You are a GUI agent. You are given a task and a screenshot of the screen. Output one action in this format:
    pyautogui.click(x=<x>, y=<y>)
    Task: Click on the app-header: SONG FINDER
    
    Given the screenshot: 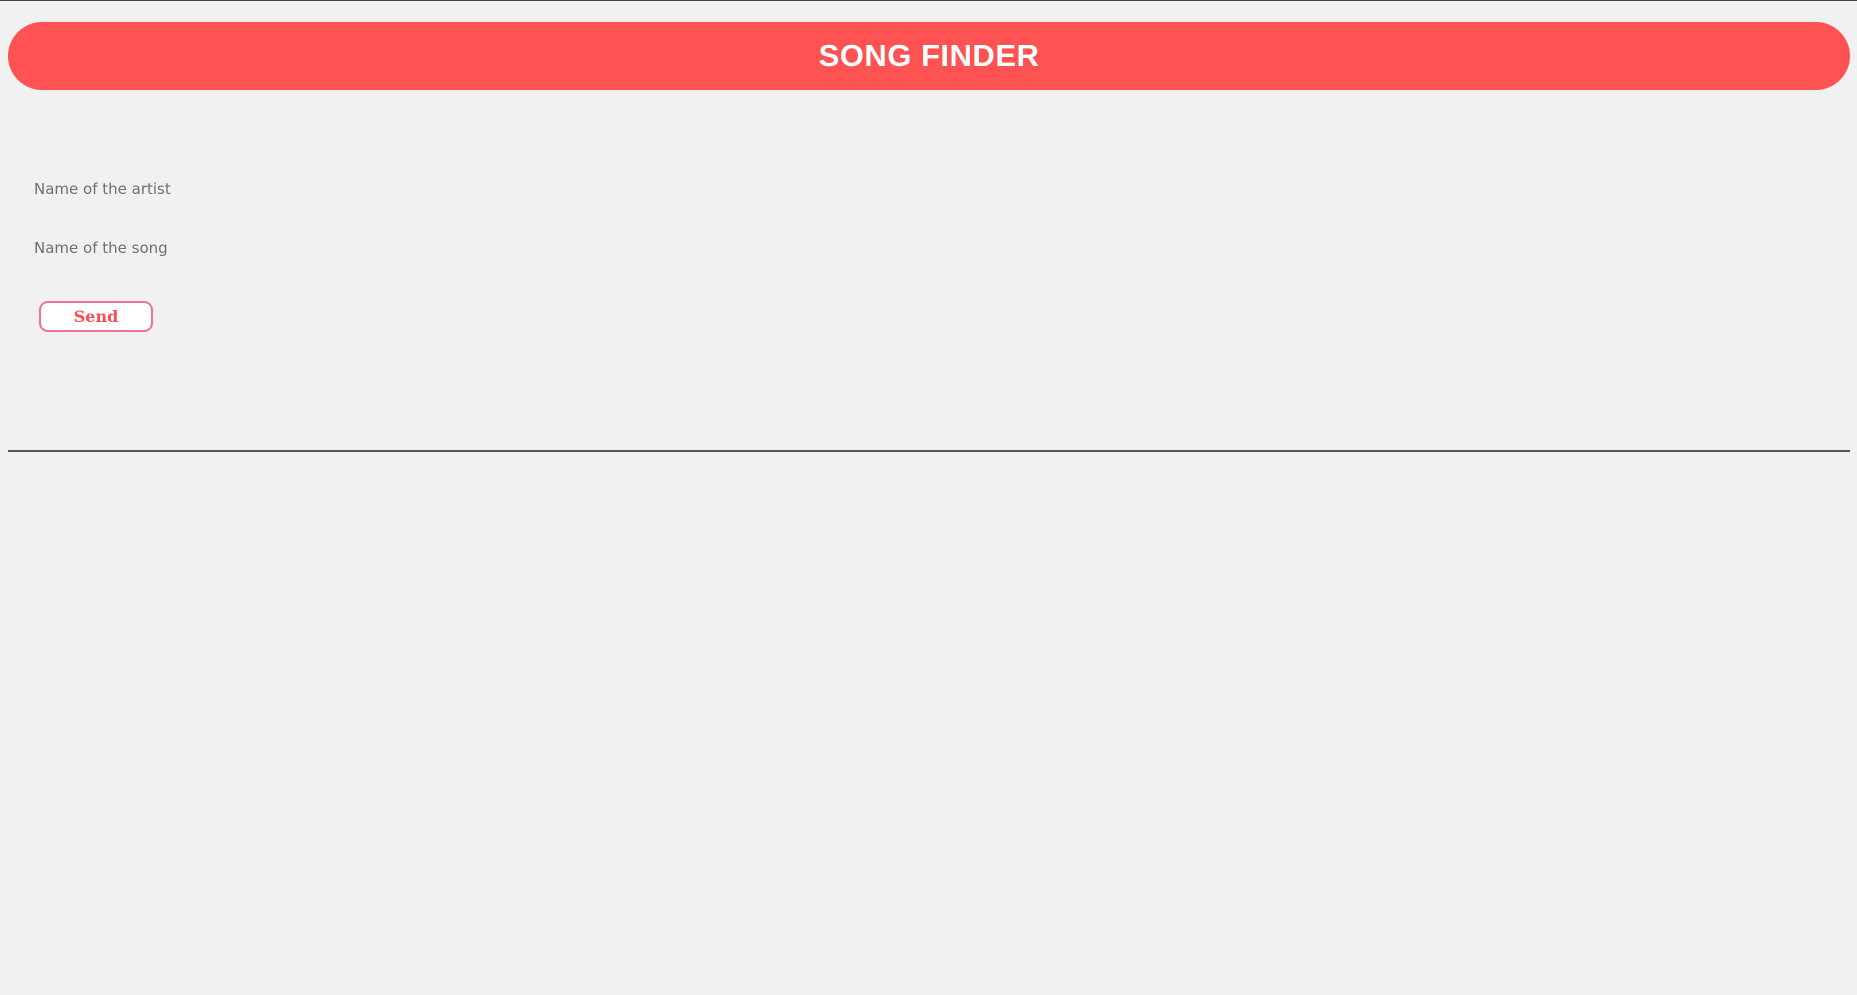 What is the action you would take?
    pyautogui.click(x=929, y=56)
    